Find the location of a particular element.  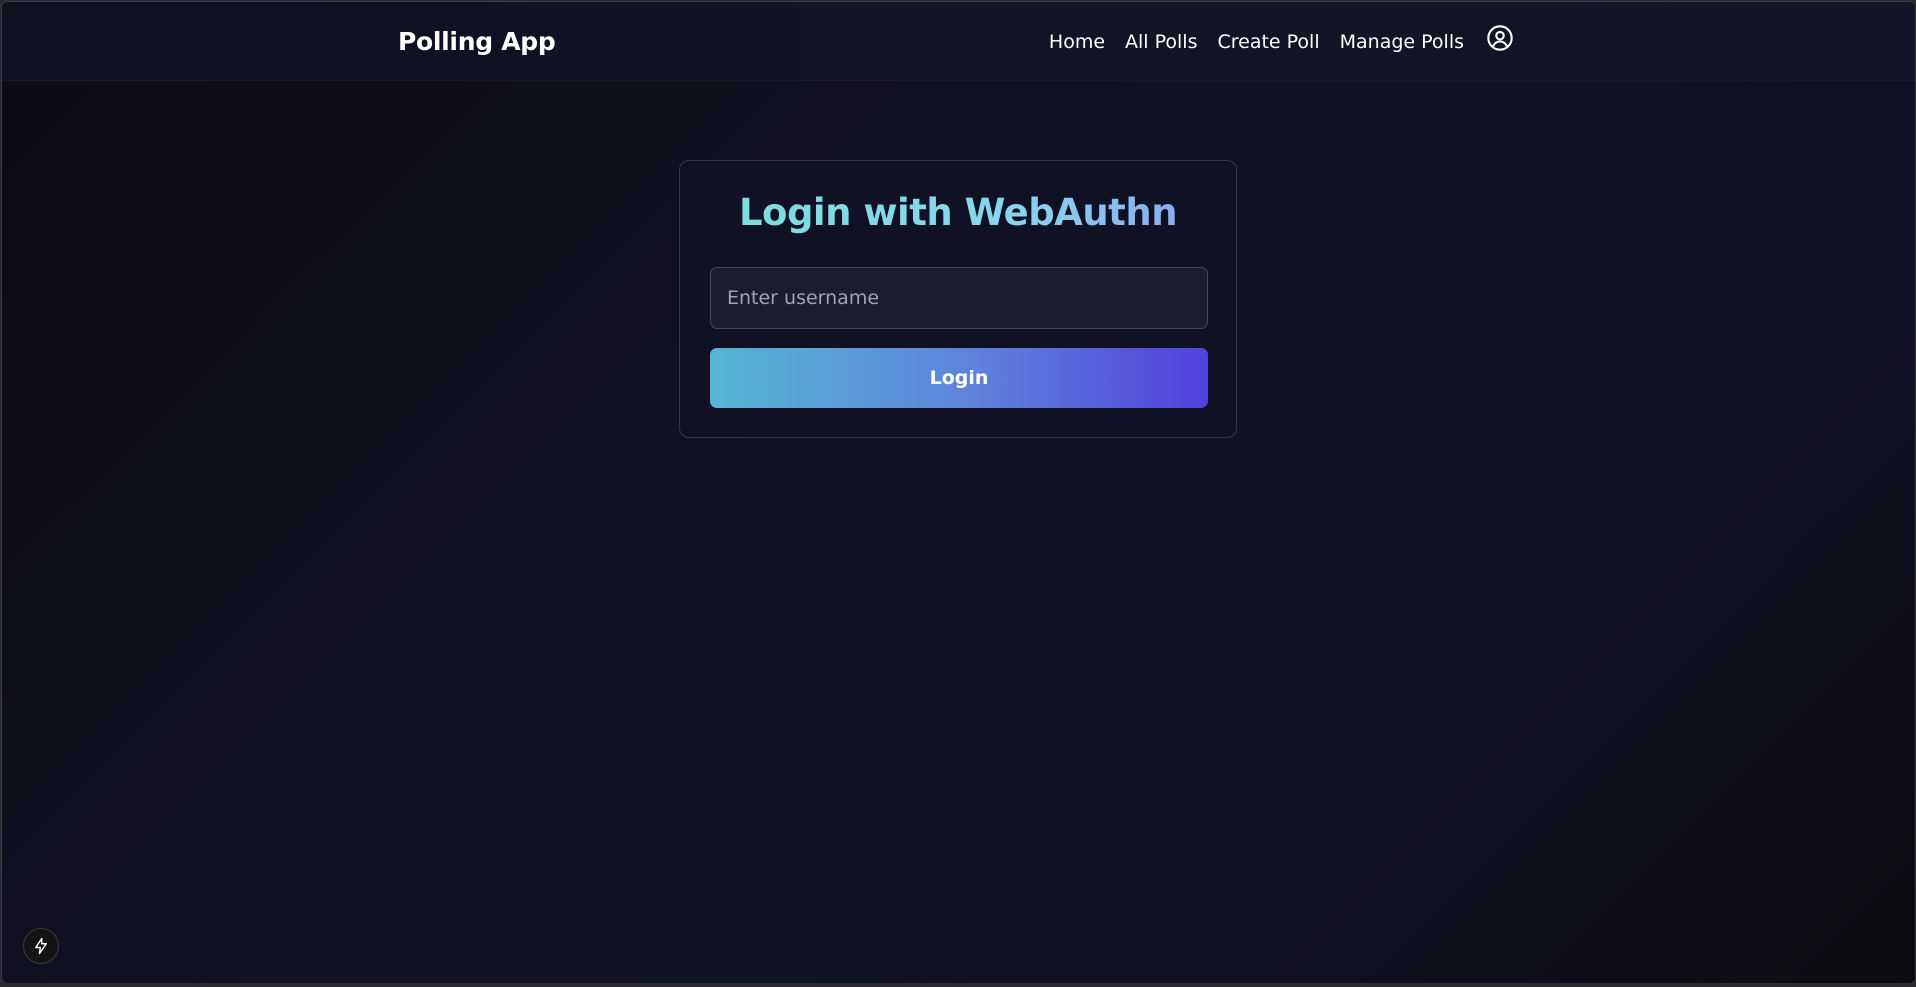

login-card: Login with WebAuthn Login is located at coordinates (958, 299).